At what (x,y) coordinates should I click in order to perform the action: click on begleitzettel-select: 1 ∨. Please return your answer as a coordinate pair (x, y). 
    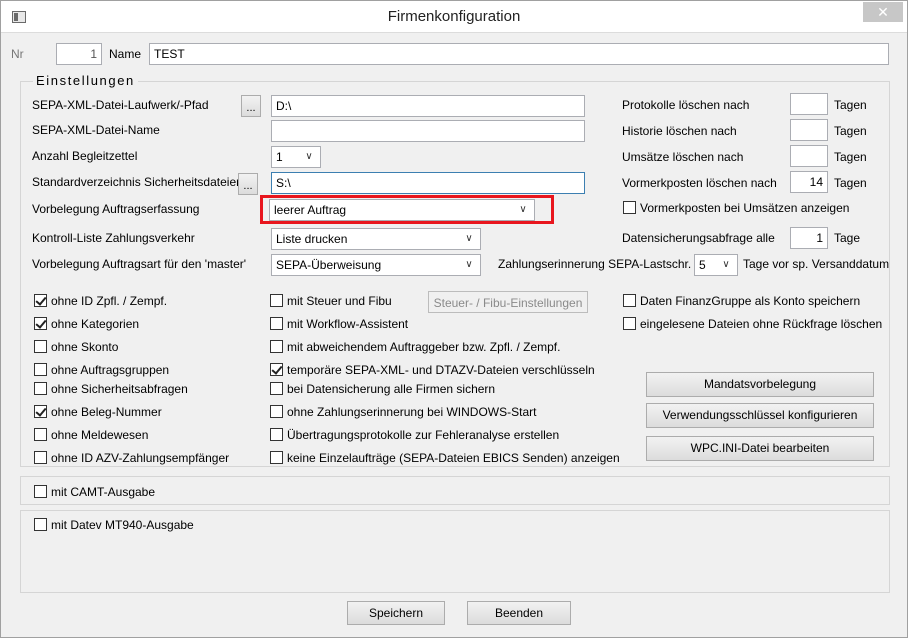
    Looking at the image, I should click on (296, 157).